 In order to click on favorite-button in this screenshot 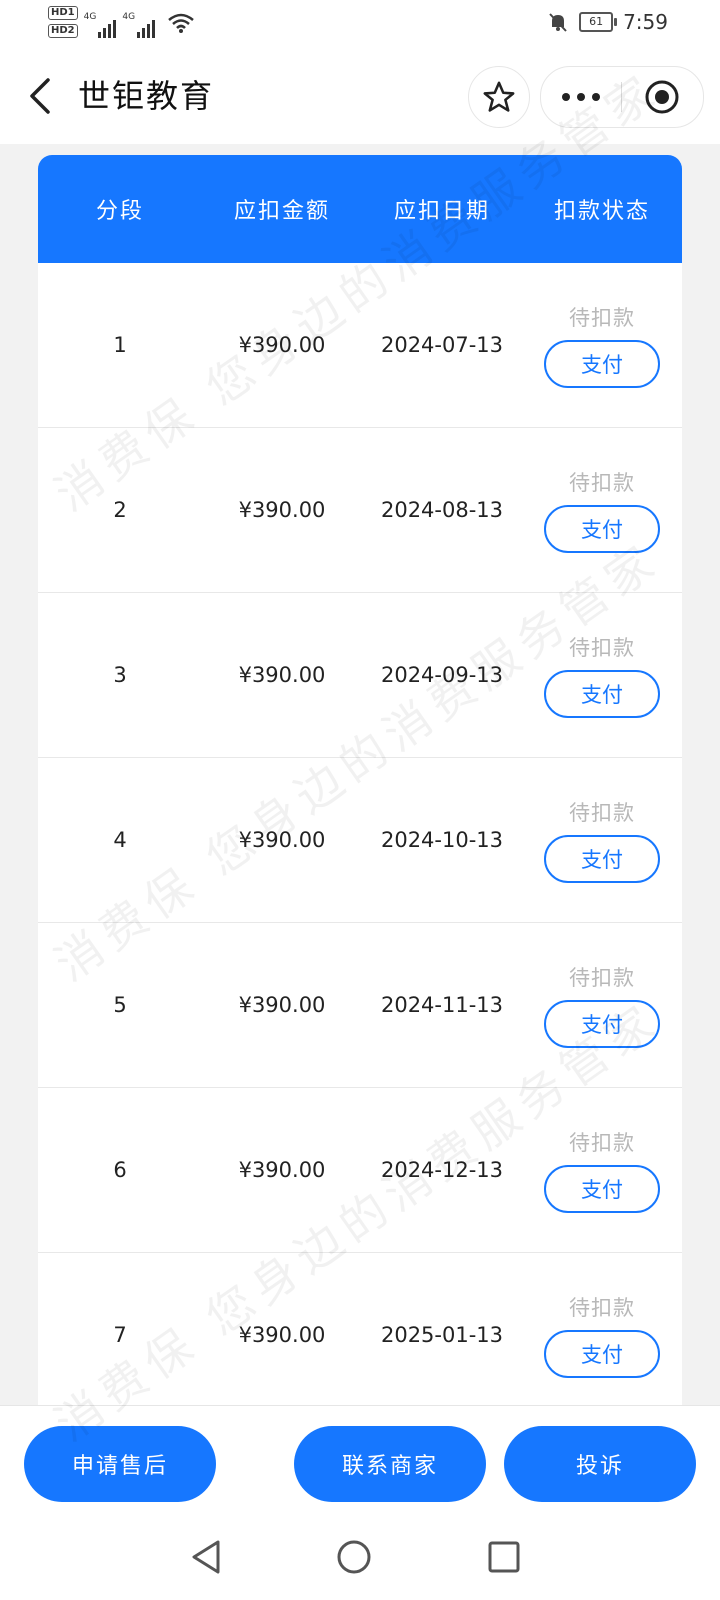, I will do `click(499, 97)`.